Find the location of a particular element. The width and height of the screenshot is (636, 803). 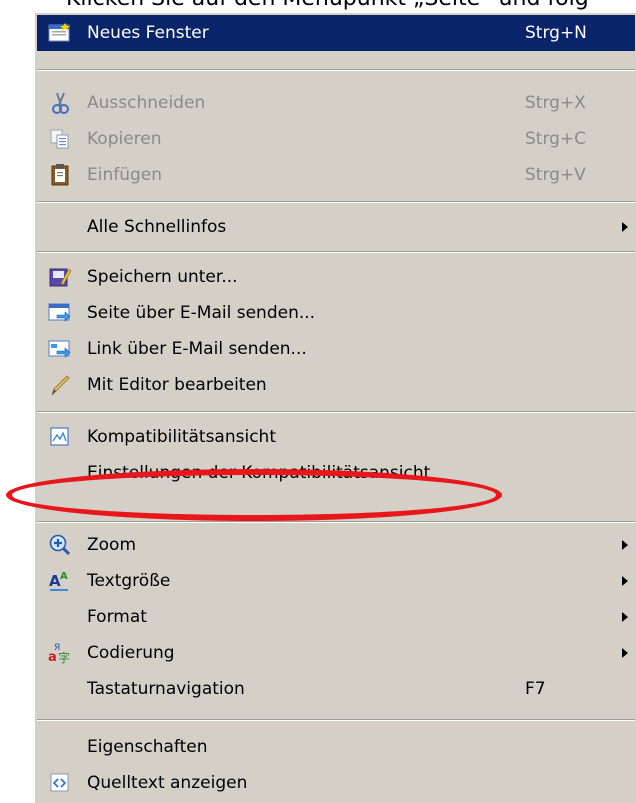

menu-item-label: Eigenschaften is located at coordinates (147, 747).